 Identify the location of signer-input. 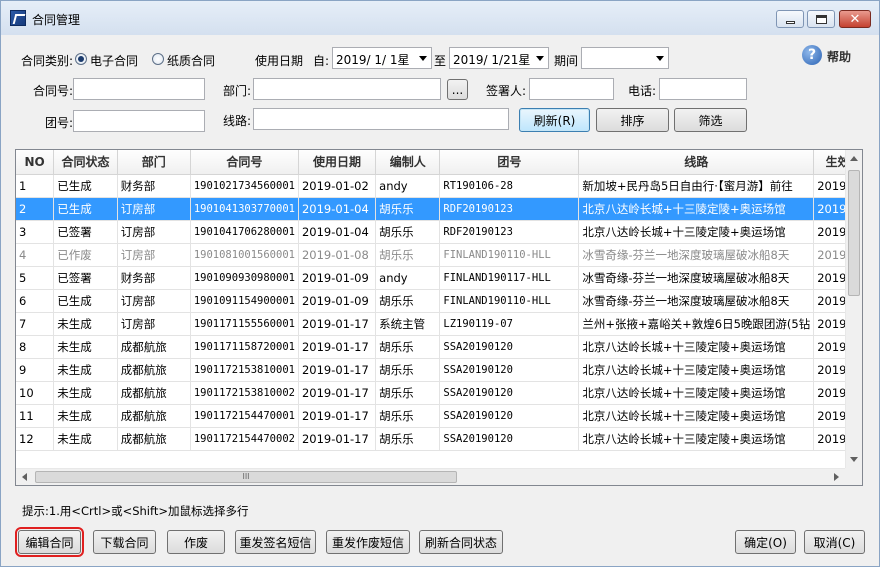
(571, 89).